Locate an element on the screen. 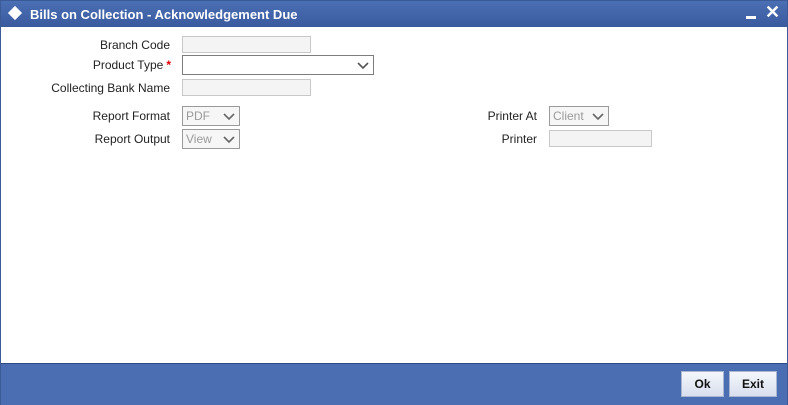 The width and height of the screenshot is (788, 405). printer-at-select: Client is located at coordinates (579, 116).